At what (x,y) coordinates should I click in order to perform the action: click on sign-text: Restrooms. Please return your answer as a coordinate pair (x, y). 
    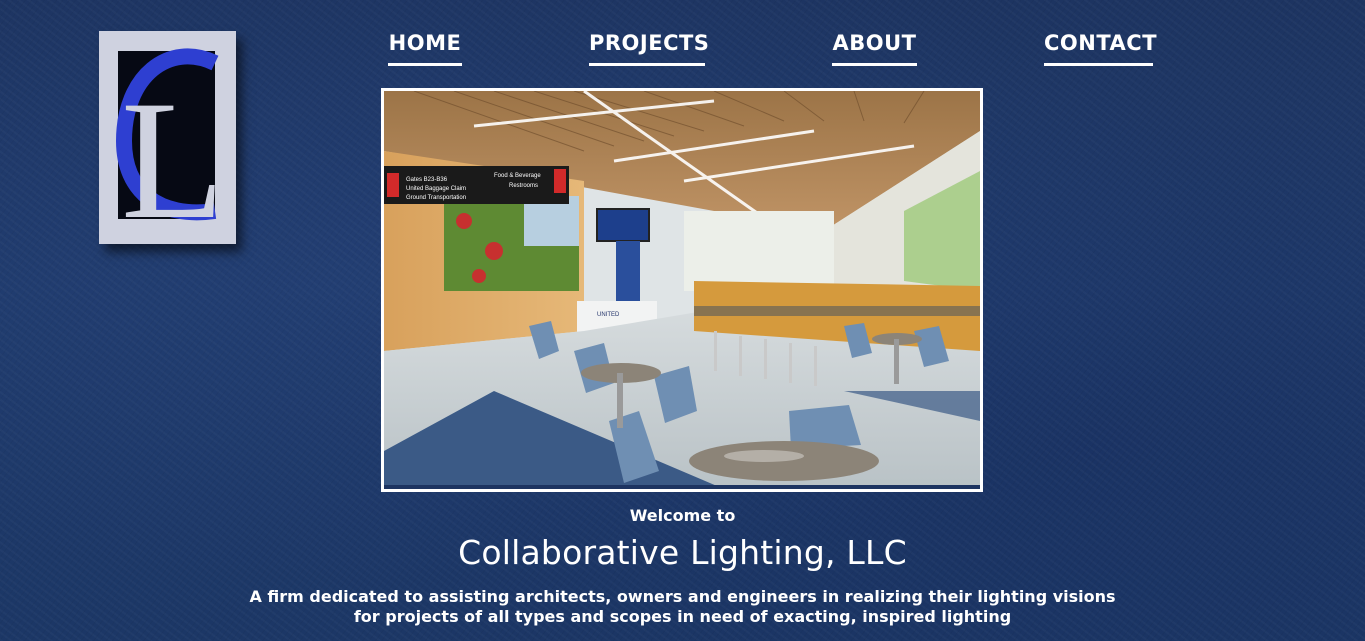
    Looking at the image, I should click on (523, 186).